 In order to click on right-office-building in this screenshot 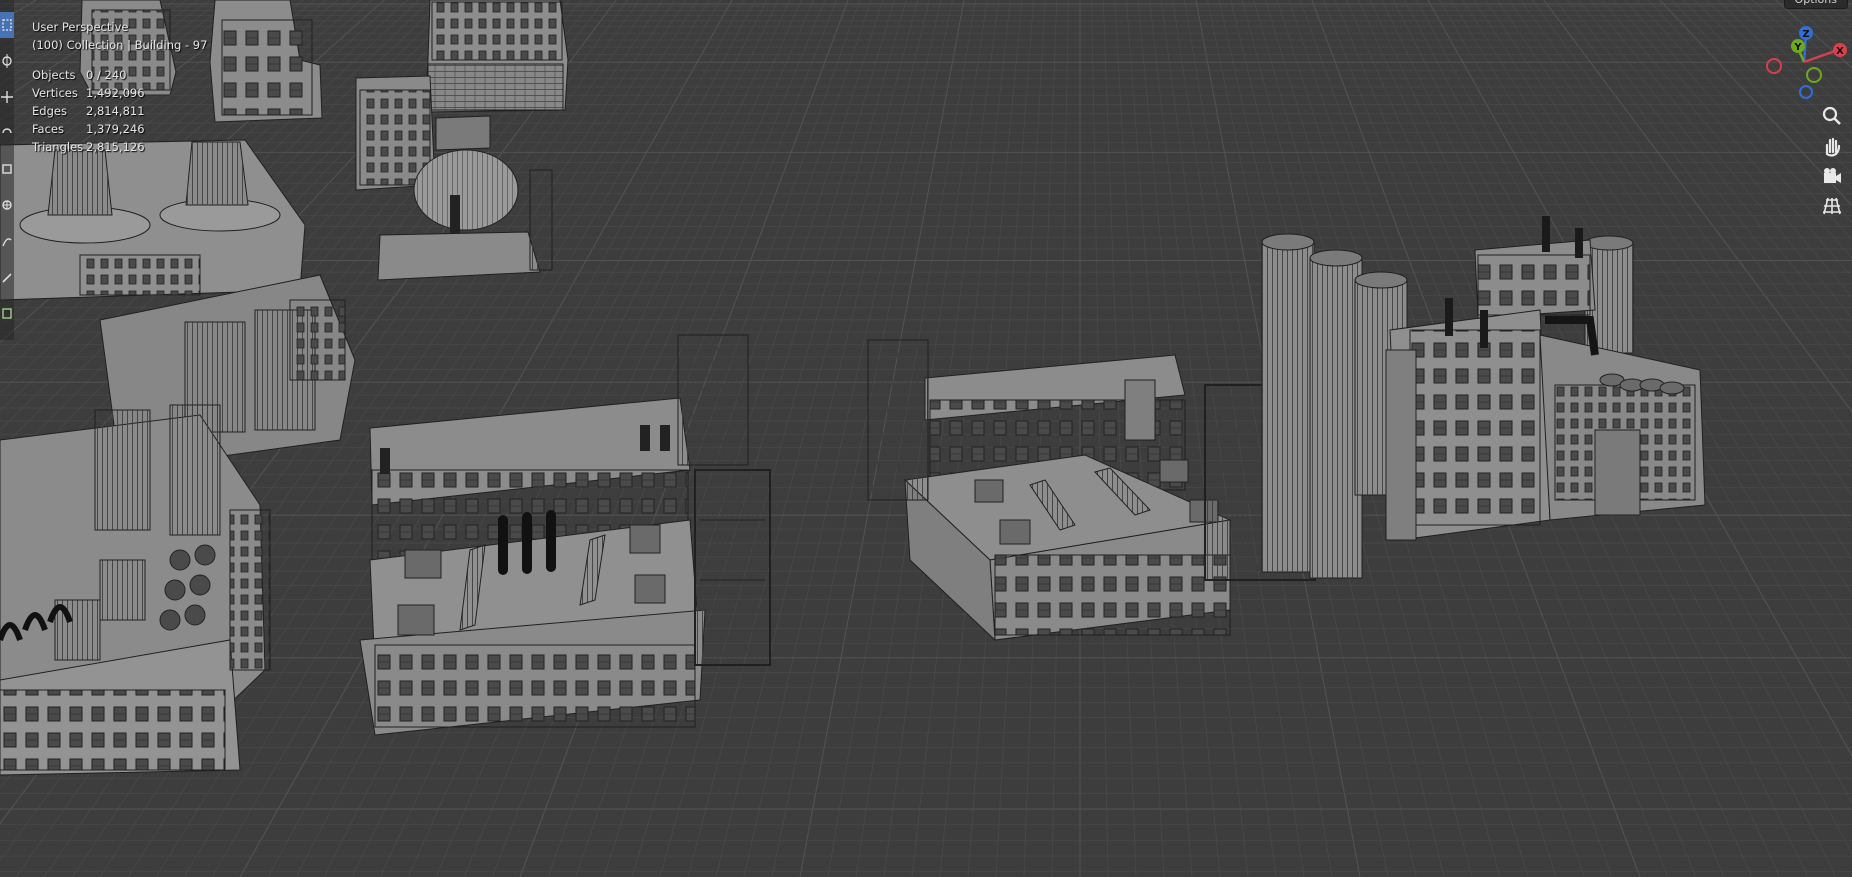, I will do `click(1545, 378)`.